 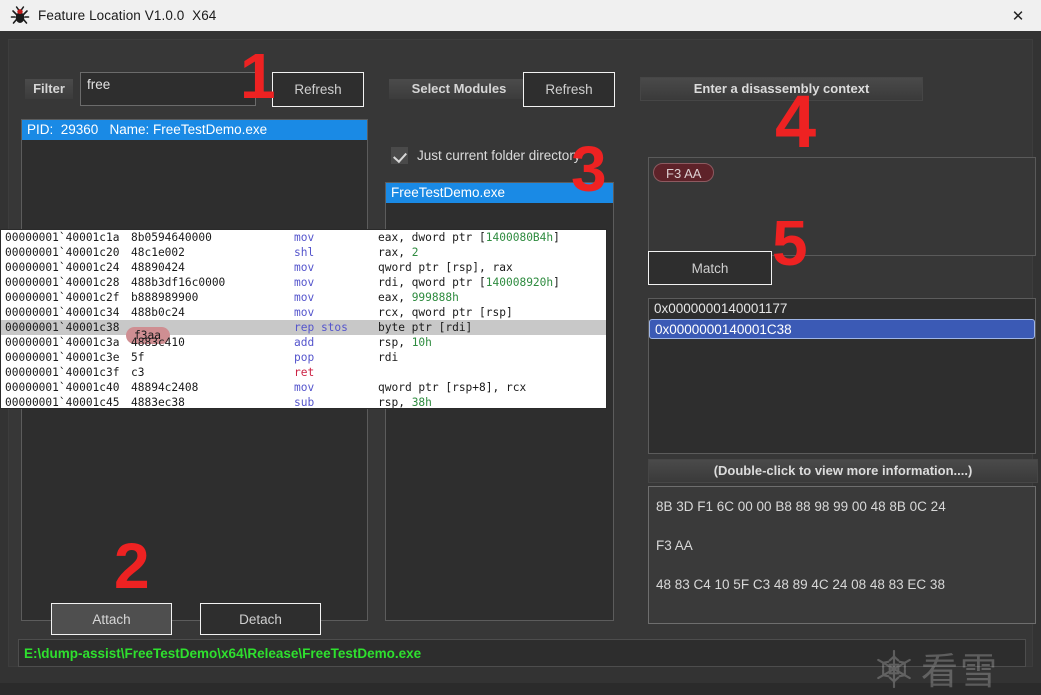 I want to click on bug-icon, so click(x=20, y=15).